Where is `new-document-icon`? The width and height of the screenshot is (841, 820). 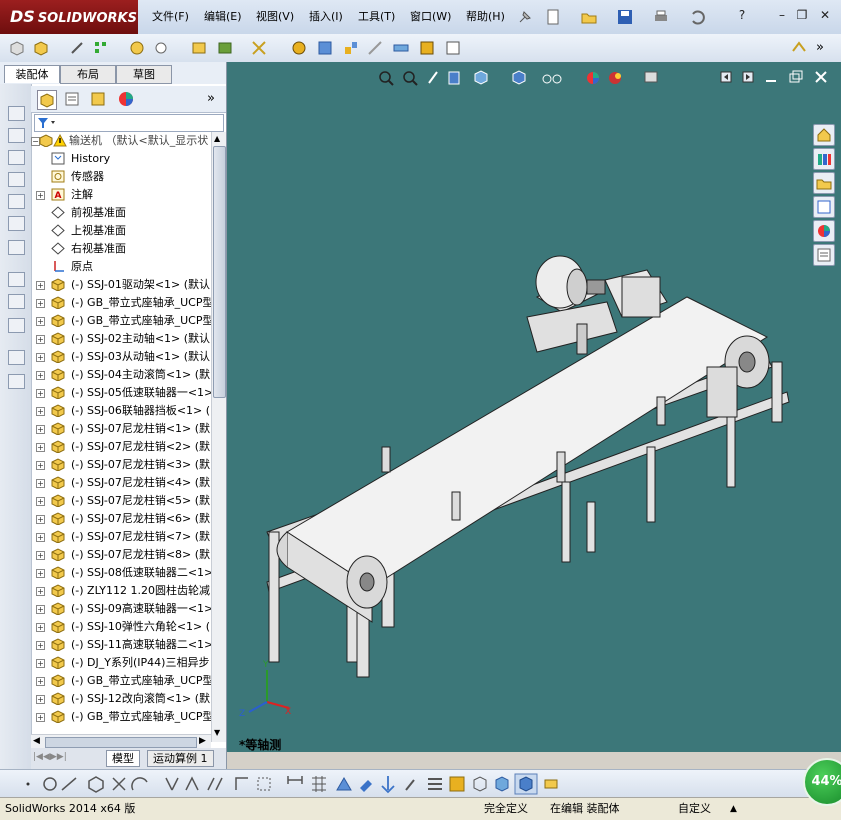
new-document-icon is located at coordinates (553, 17).